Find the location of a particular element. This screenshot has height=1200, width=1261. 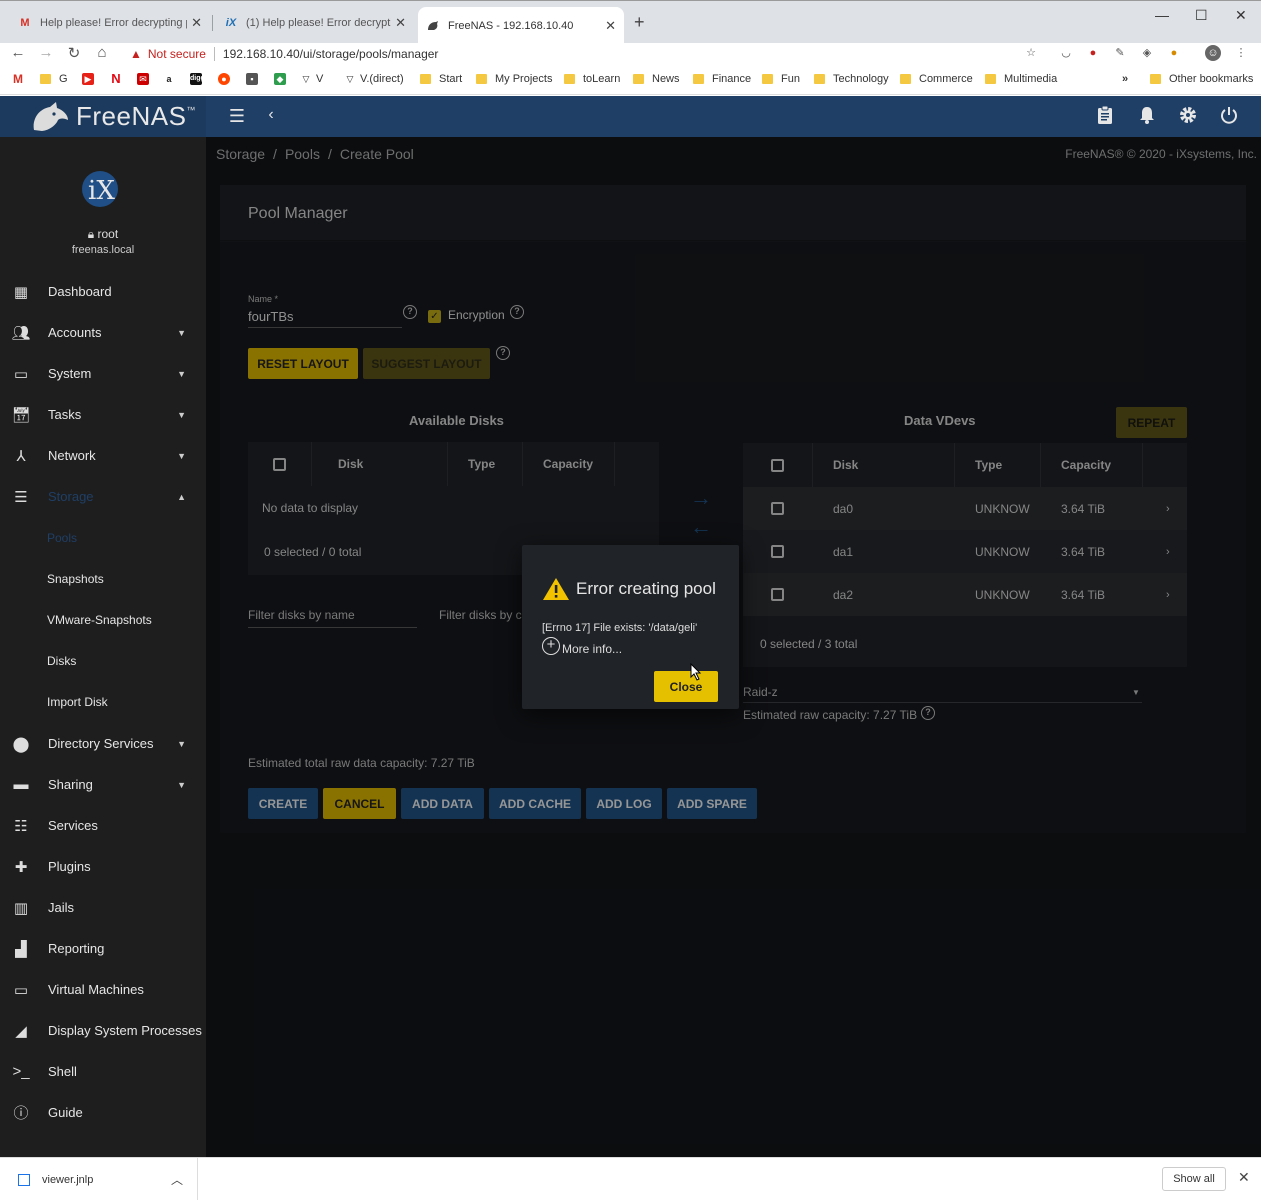

amazon-bookmark: a is located at coordinates (171, 79).